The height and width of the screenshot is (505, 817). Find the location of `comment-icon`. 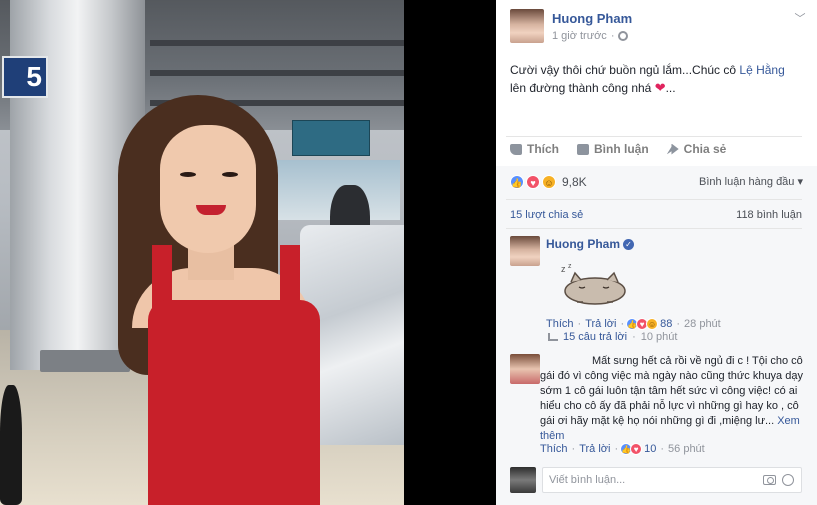

comment-icon is located at coordinates (583, 149).